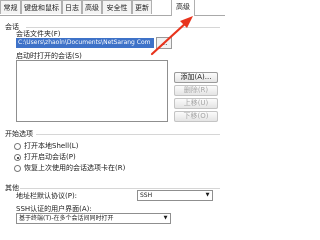 The image size is (320, 240). I want to click on move-down-button: 下移(O), so click(196, 116).